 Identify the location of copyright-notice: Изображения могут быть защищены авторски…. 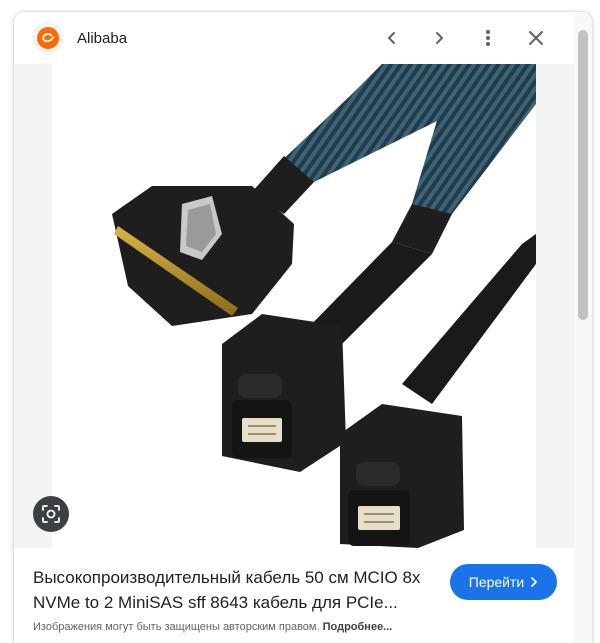
(212, 627).